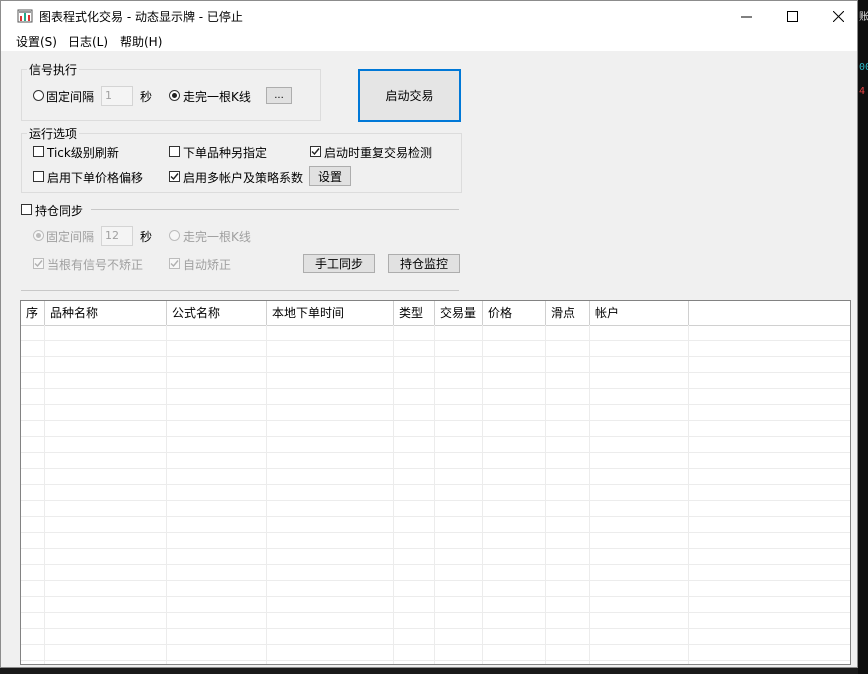  I want to click on maximize-button, so click(792, 16).